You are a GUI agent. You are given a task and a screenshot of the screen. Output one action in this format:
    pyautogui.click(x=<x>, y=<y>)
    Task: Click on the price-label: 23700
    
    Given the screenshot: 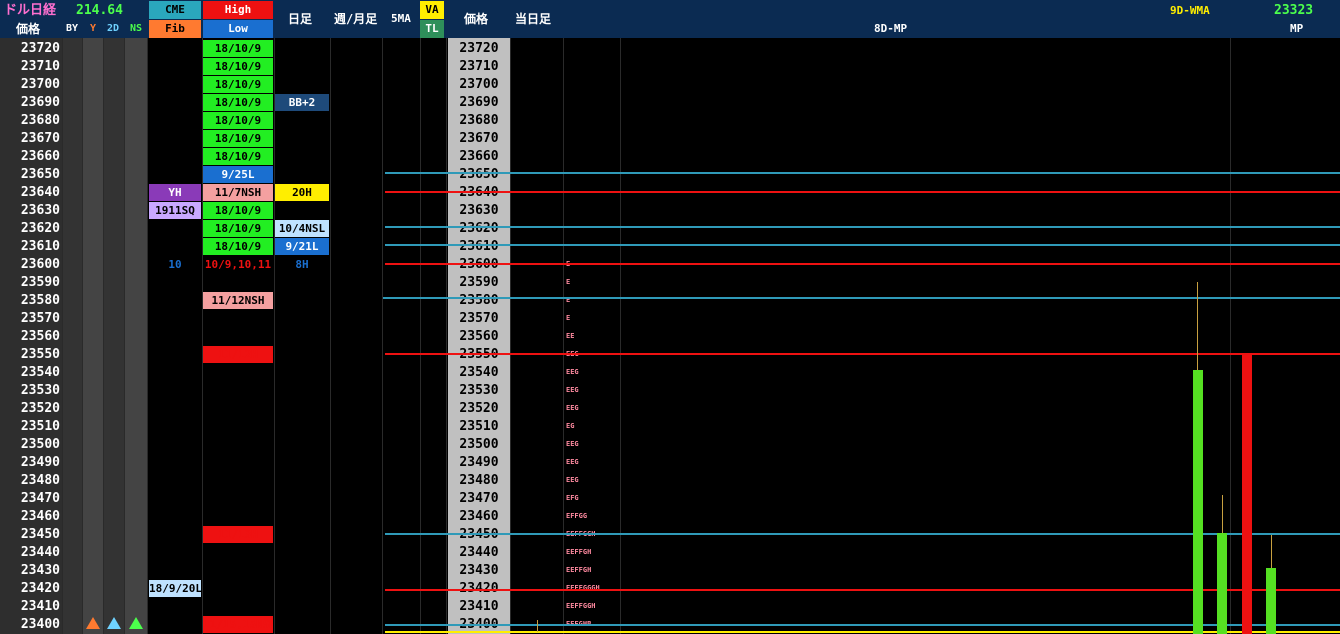 What is the action you would take?
    pyautogui.click(x=40, y=84)
    